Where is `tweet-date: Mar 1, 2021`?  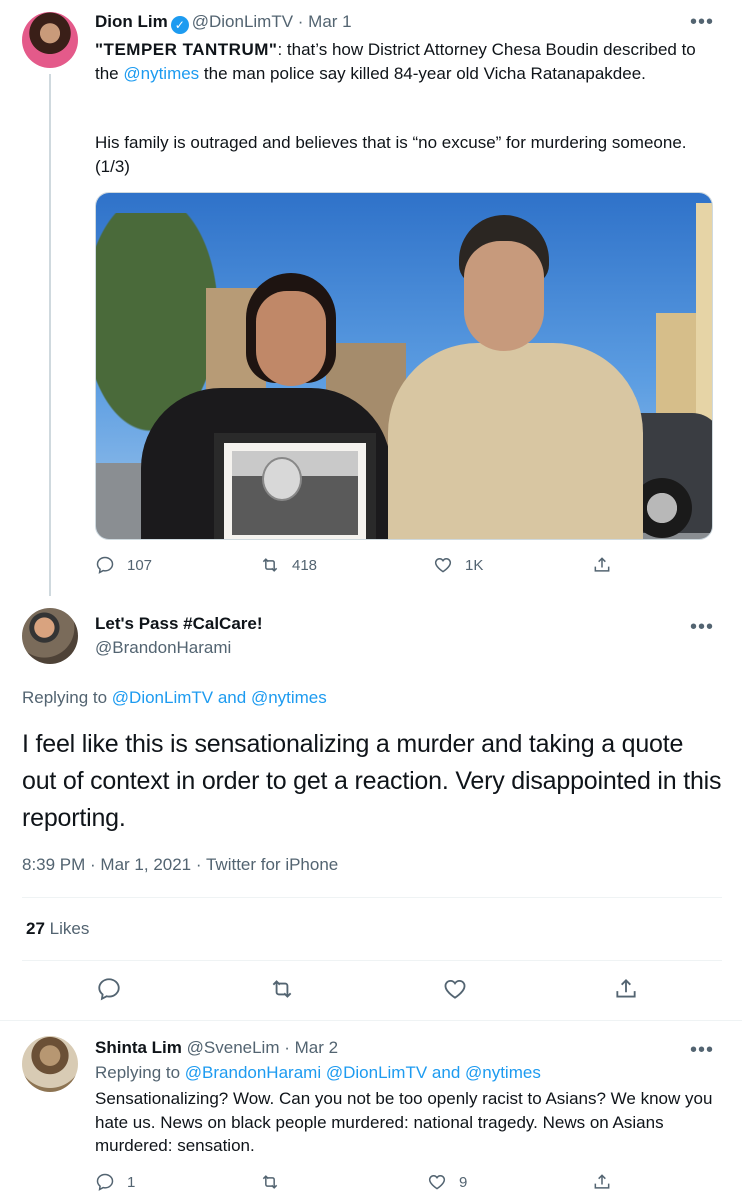
tweet-date: Mar 1, 2021 is located at coordinates (145, 864).